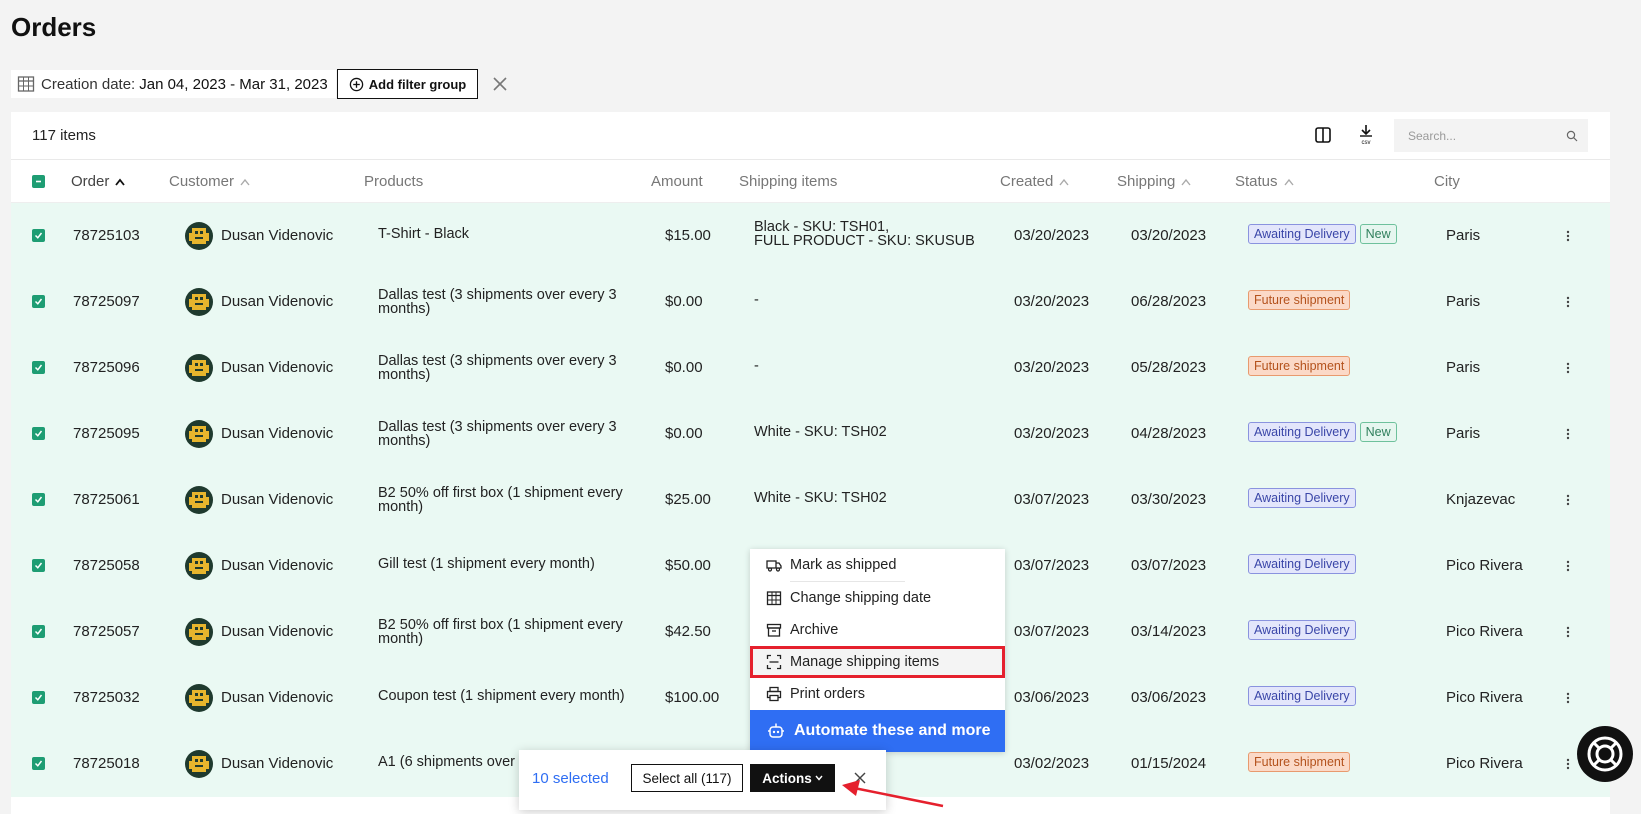  I want to click on order-number: 78725061, so click(106, 499).